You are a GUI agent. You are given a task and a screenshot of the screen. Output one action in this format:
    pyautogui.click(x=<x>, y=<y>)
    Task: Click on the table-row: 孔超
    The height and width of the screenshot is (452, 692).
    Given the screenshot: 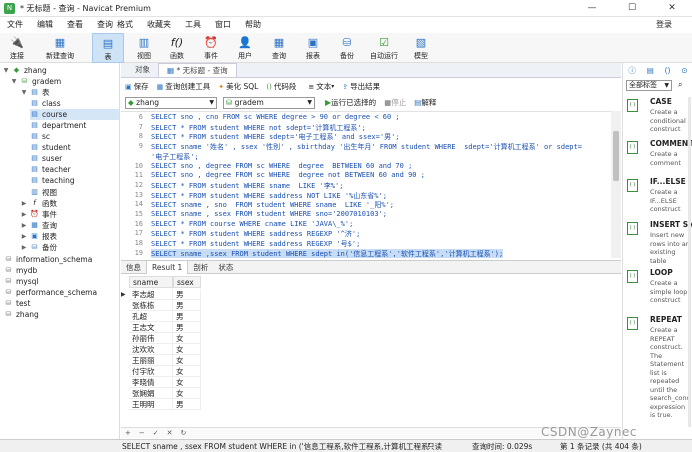 What is the action you would take?
    pyautogui.click(x=151, y=316)
    